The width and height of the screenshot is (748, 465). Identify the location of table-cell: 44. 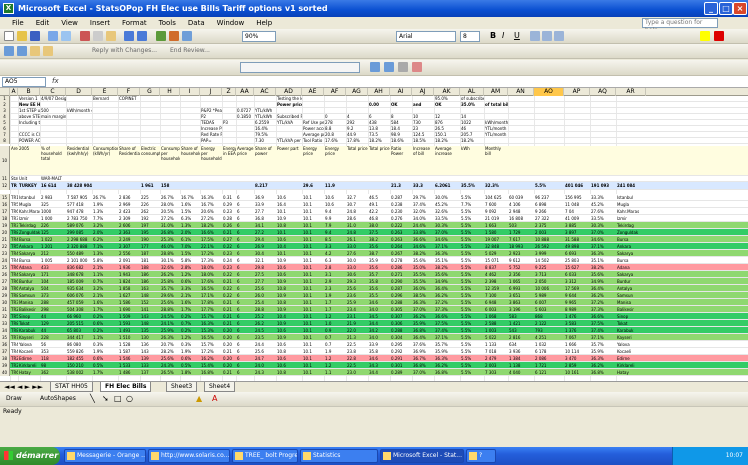
(53, 316).